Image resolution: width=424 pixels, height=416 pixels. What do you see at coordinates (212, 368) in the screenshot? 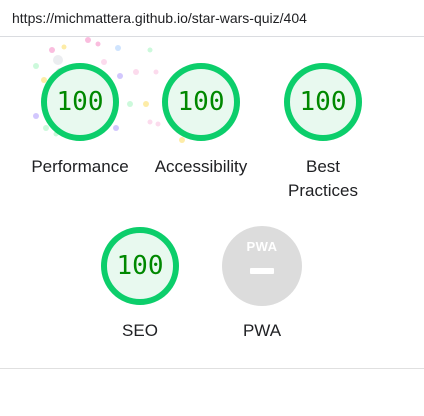
I see `divider` at bounding box center [212, 368].